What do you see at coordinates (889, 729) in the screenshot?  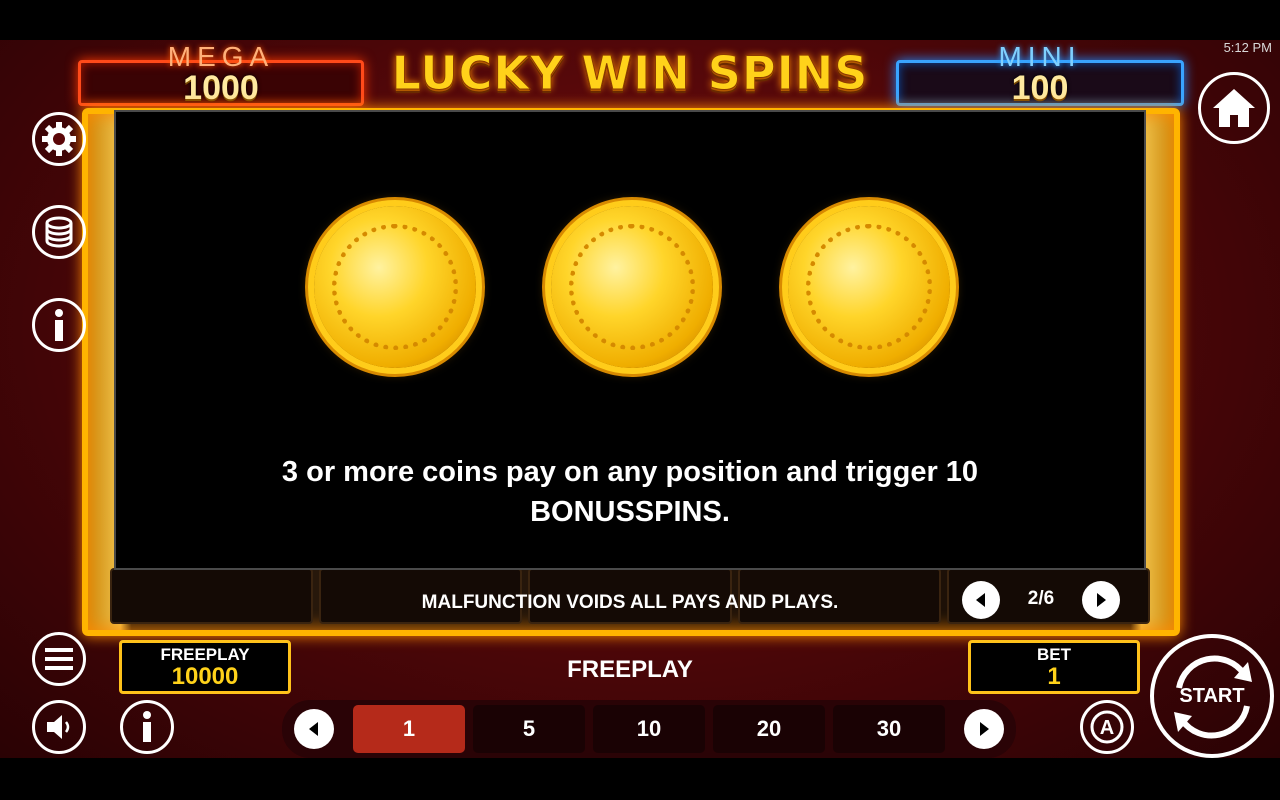 I see `bet-option: 30` at bounding box center [889, 729].